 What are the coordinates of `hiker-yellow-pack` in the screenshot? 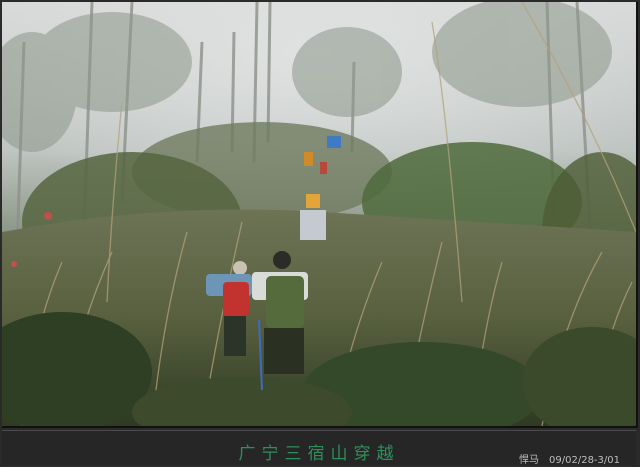 It's located at (313, 201).